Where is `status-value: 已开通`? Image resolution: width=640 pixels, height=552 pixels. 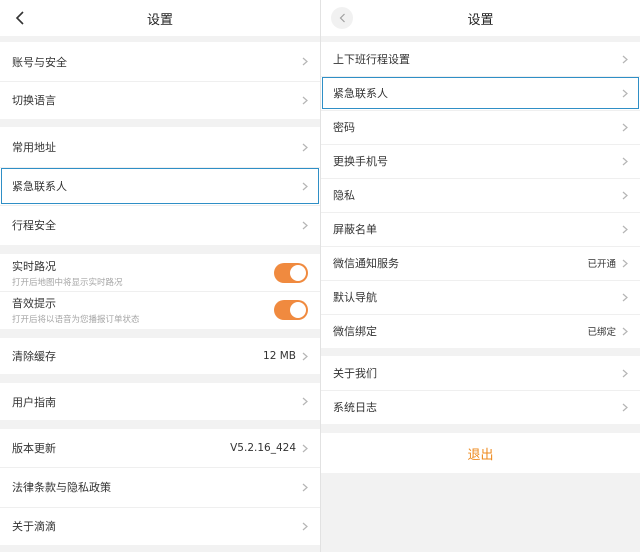
status-value: 已开通 is located at coordinates (601, 264).